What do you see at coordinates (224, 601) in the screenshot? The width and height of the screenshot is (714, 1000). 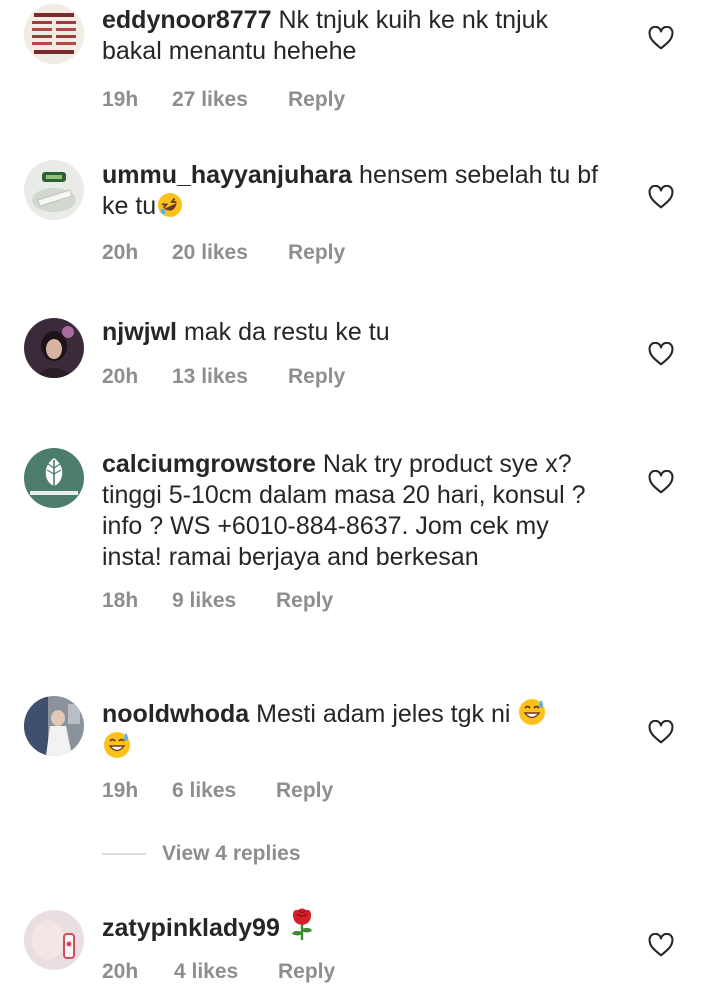 I see `comment-likes: 9 likes` at bounding box center [224, 601].